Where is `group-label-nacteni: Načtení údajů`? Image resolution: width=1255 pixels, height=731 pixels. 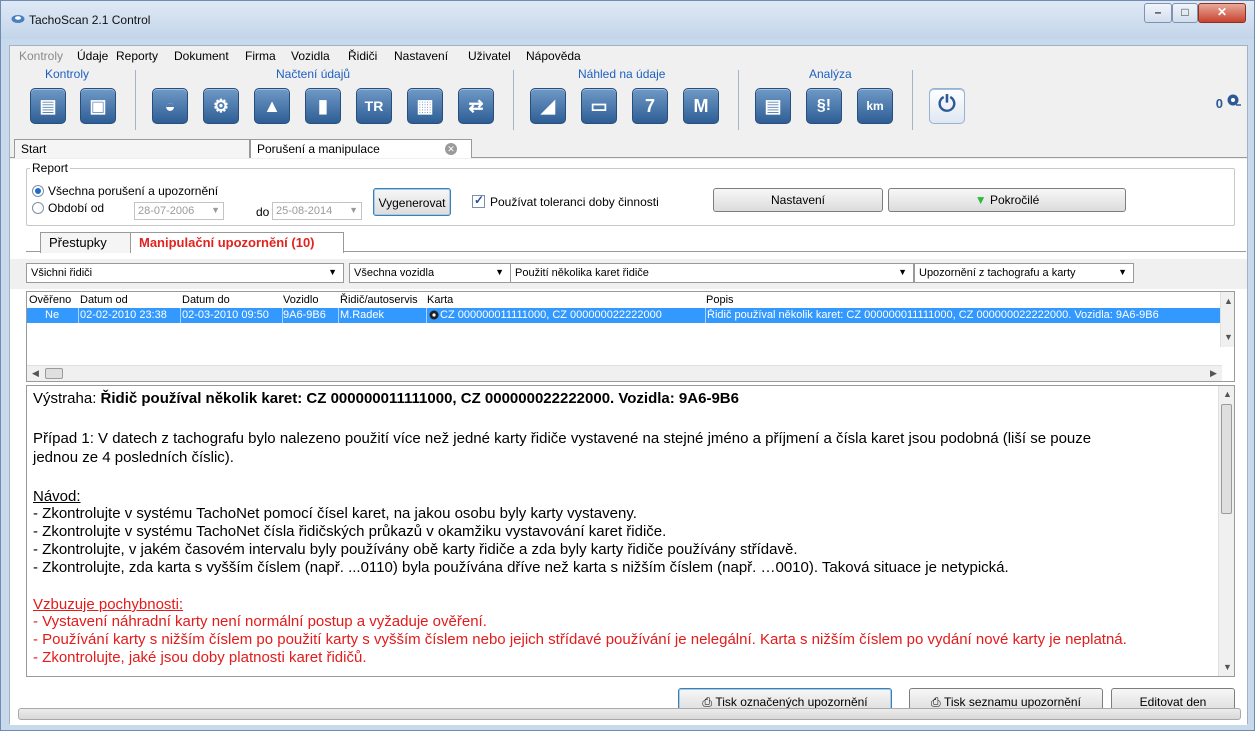
group-label-nacteni: Načtení údajů is located at coordinates (313, 74).